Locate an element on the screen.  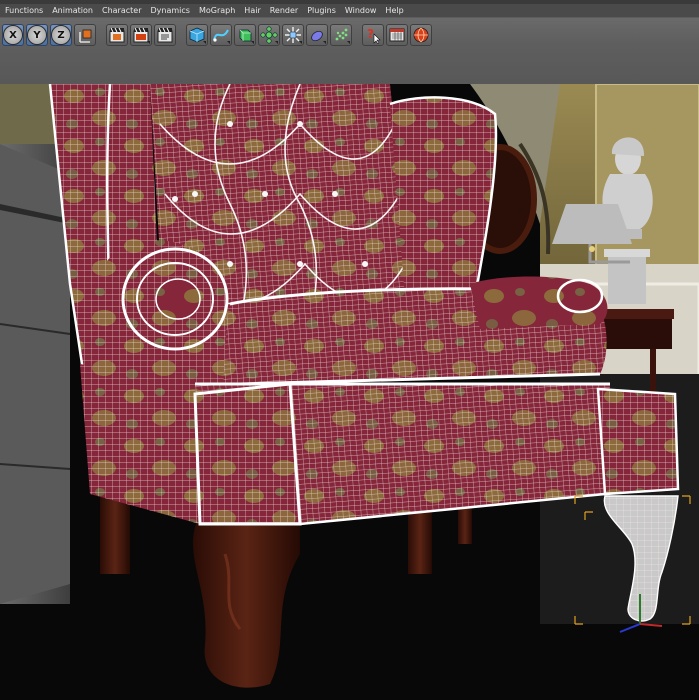
menu-animation: Animation is located at coordinates (72, 10).